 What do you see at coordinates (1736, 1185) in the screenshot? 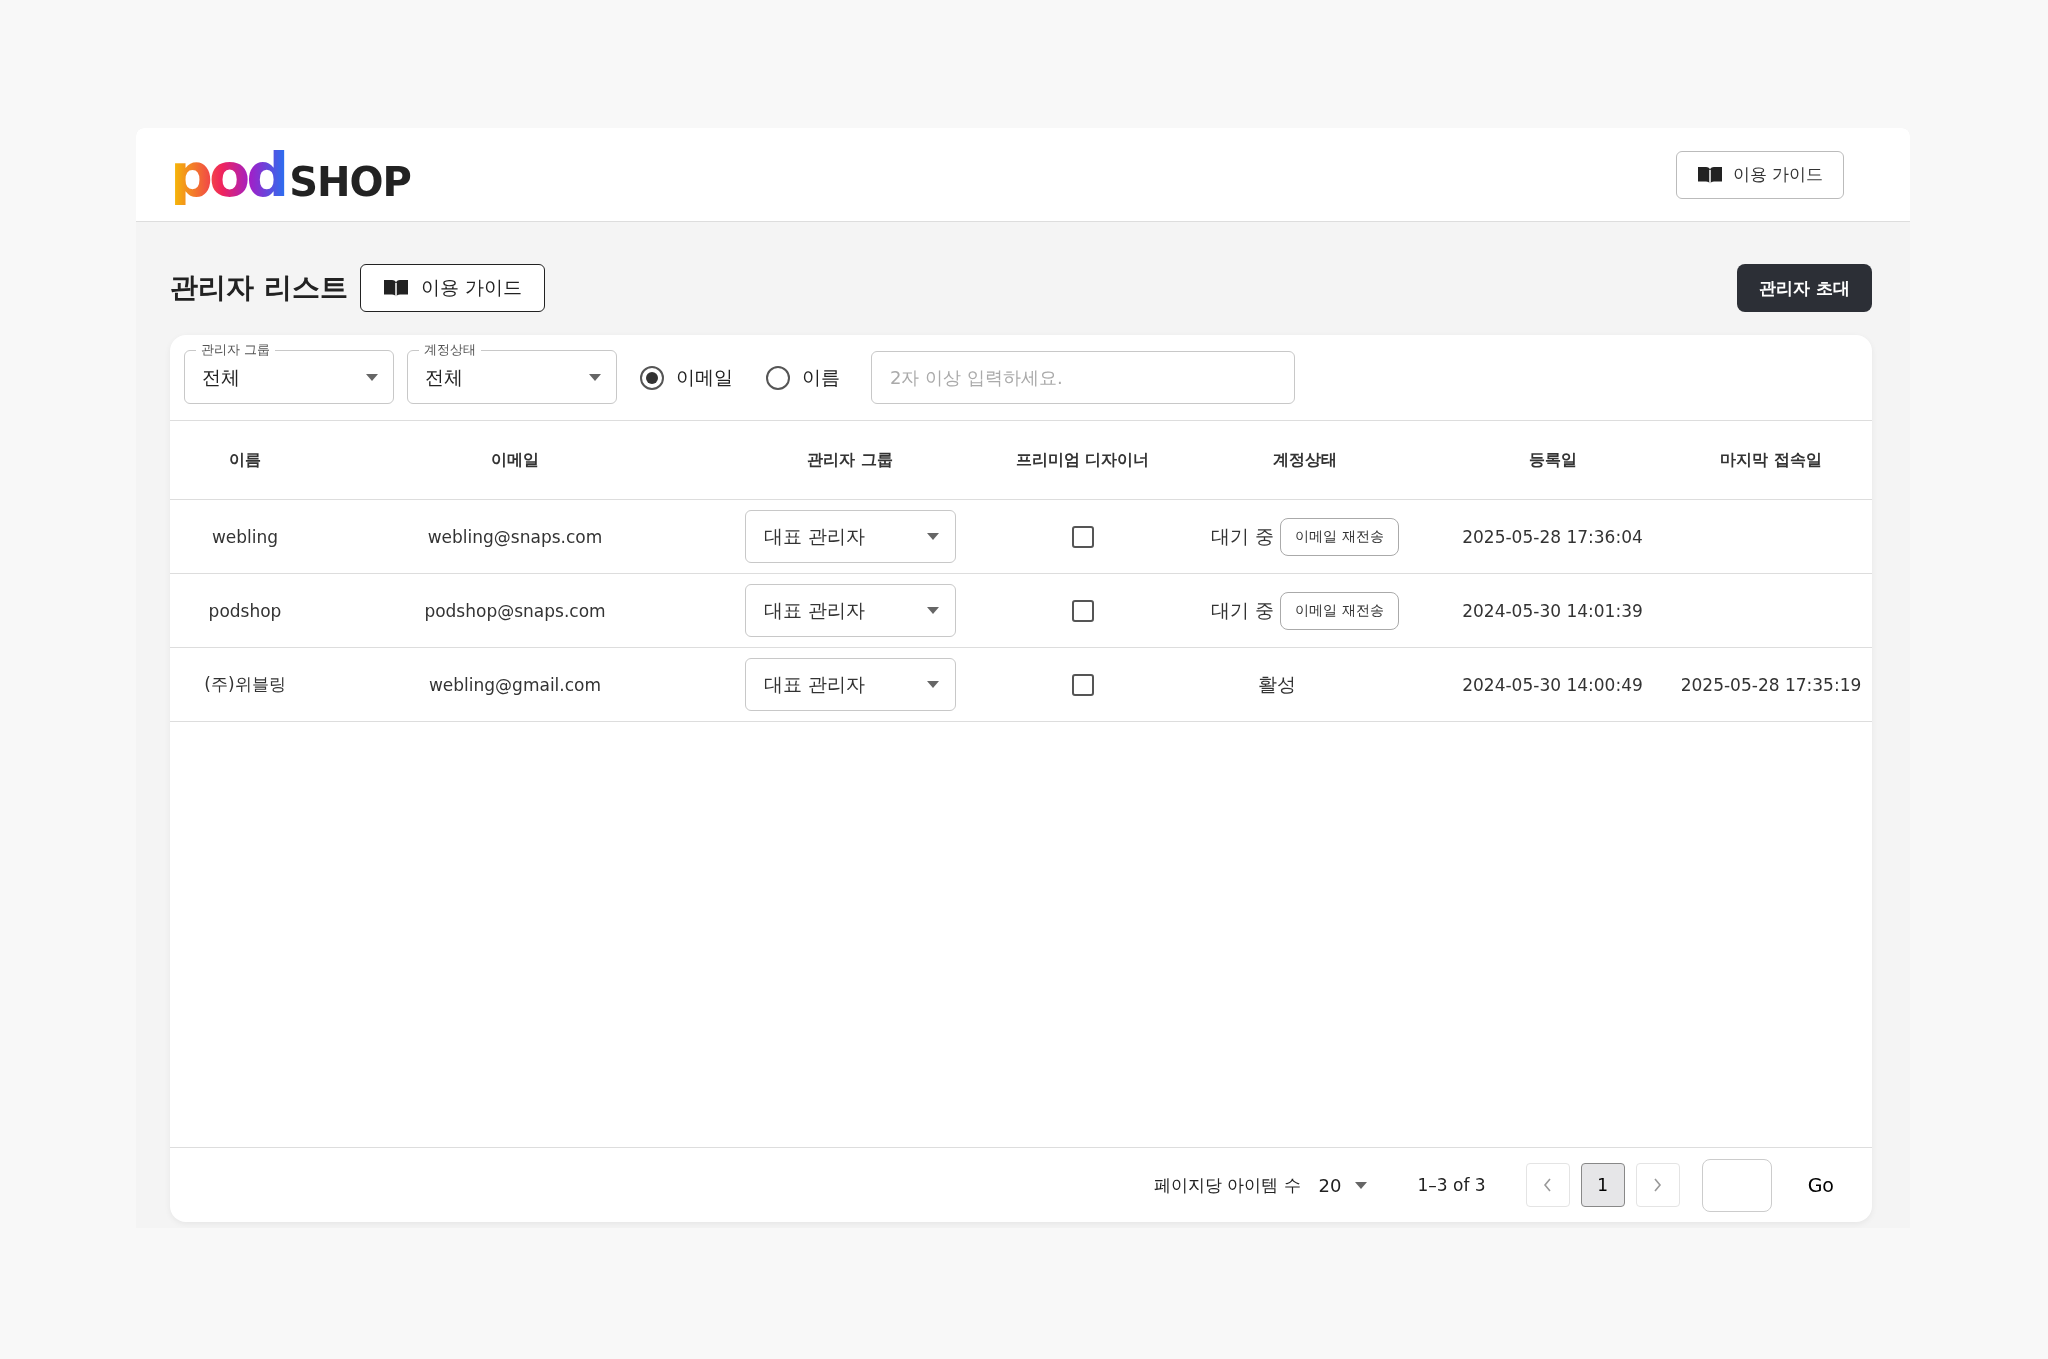
I see `page-number-field` at bounding box center [1736, 1185].